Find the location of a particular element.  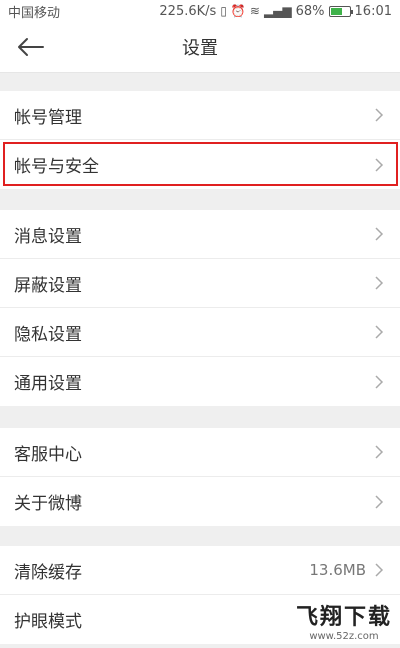

signal-icon: ▂▄▆ is located at coordinates (277, 11).